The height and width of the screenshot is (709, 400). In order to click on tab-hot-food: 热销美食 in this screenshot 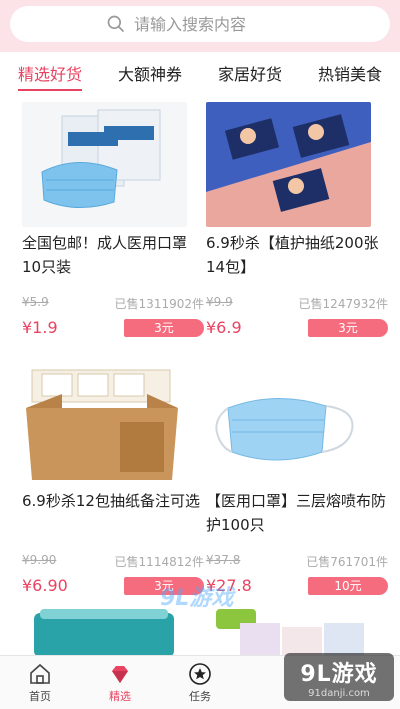, I will do `click(350, 76)`.